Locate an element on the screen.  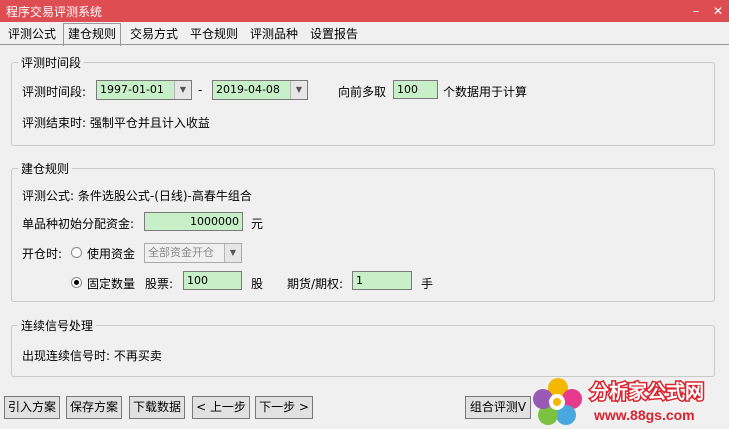
svg-text: www.88gs.com is located at coordinates (644, 415).